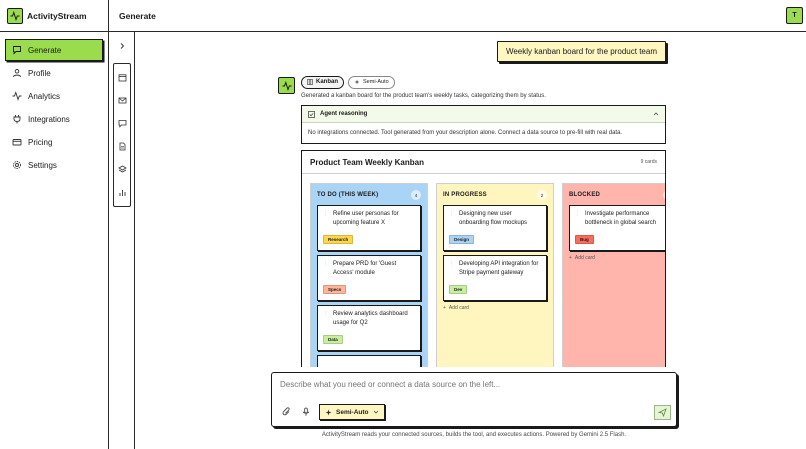 The image size is (806, 449). What do you see at coordinates (794, 15) in the screenshot?
I see `user-avatar: T` at bounding box center [794, 15].